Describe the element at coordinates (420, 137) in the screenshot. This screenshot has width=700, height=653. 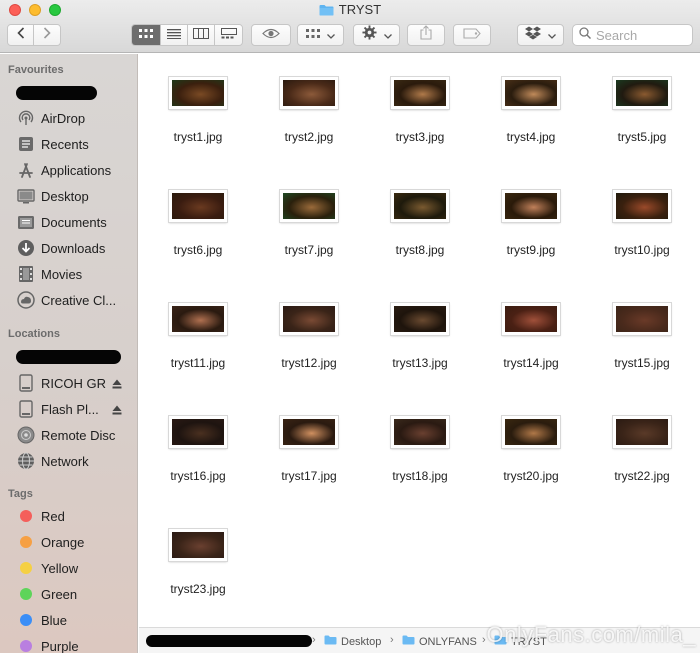
I see `file-name-label: tryst3.jpg` at that location.